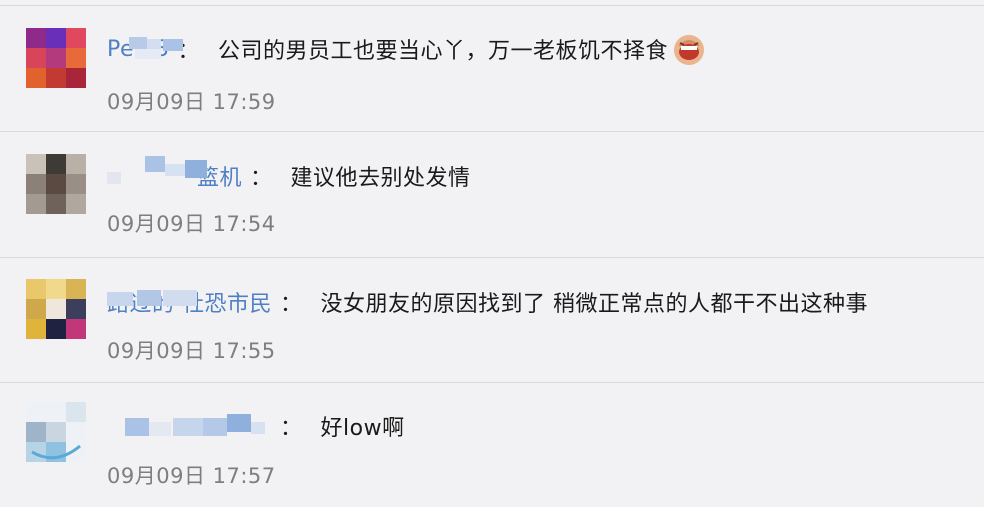  Describe the element at coordinates (362, 428) in the screenshot. I see `comment-text: 好low啊` at that location.